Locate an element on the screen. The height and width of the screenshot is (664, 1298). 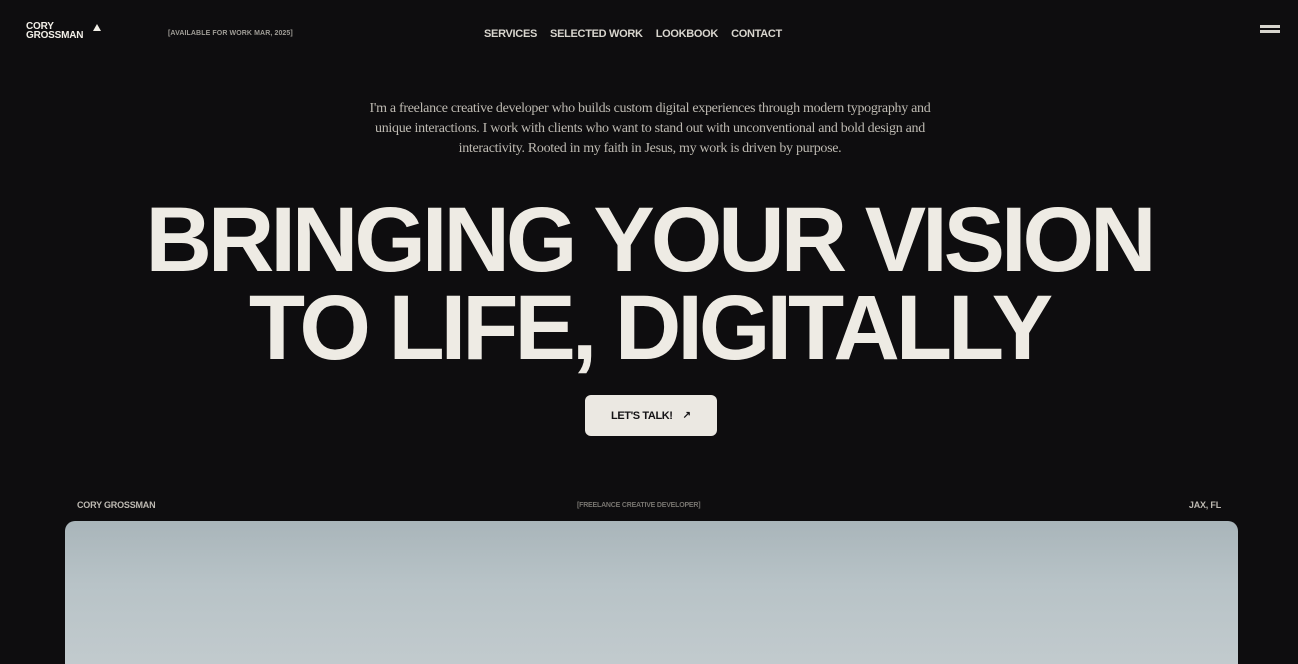
nav-lookbook: LOOKBOOK is located at coordinates (687, 34).